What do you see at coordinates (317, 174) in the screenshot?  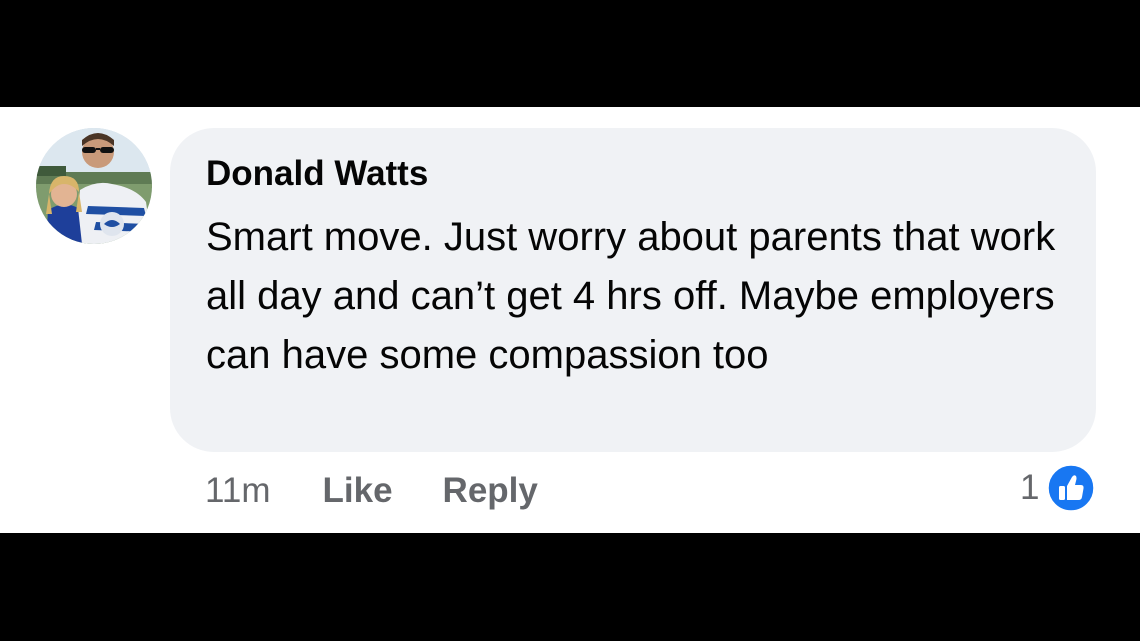 I see `comment-author: Donald Watts` at bounding box center [317, 174].